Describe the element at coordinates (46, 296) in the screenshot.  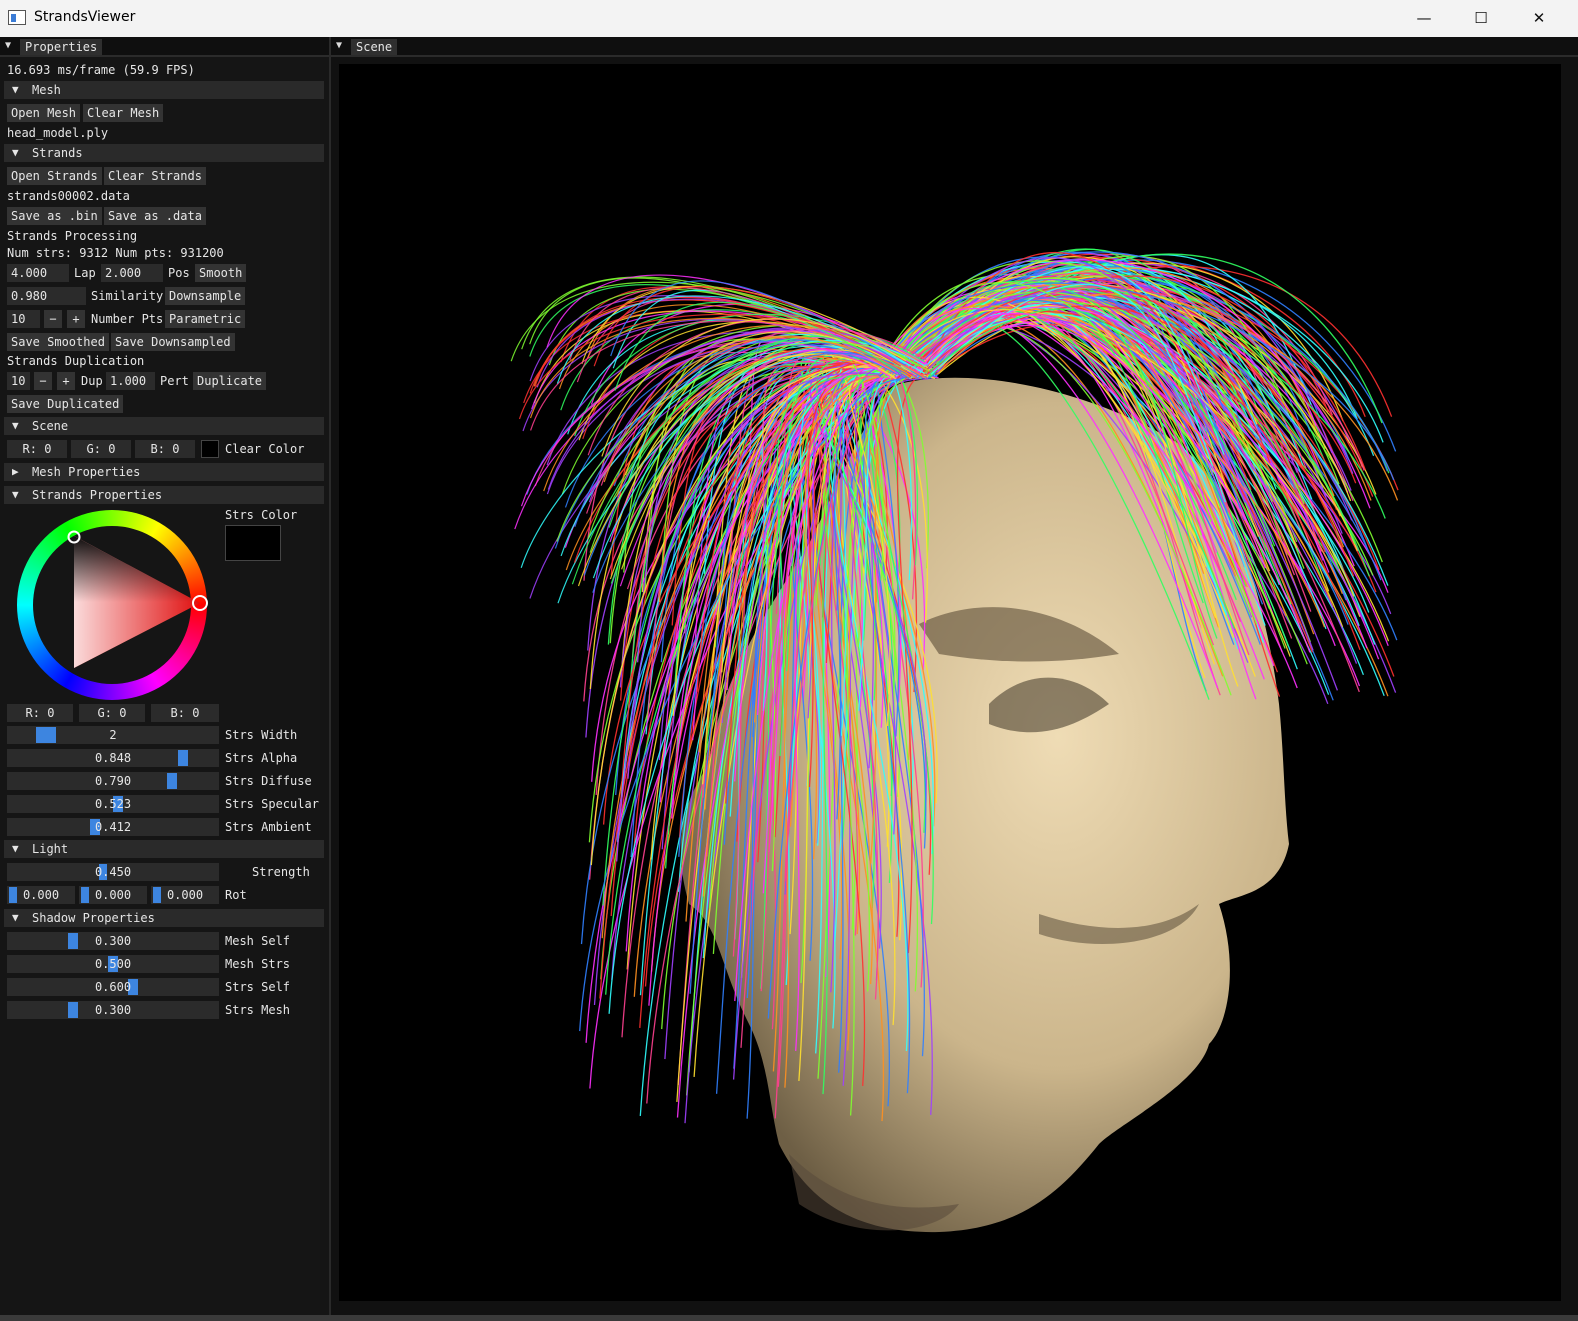
I see `similarity-input: 0.980` at that location.